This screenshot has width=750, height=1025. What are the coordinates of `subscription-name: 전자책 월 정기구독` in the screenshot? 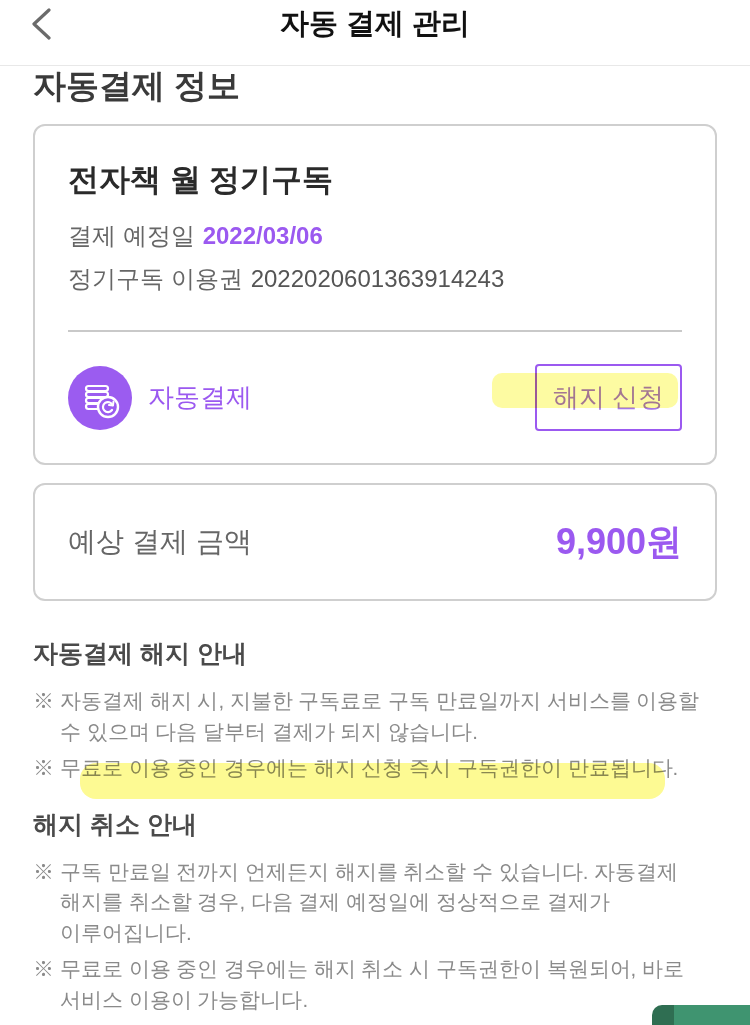 It's located at (201, 180).